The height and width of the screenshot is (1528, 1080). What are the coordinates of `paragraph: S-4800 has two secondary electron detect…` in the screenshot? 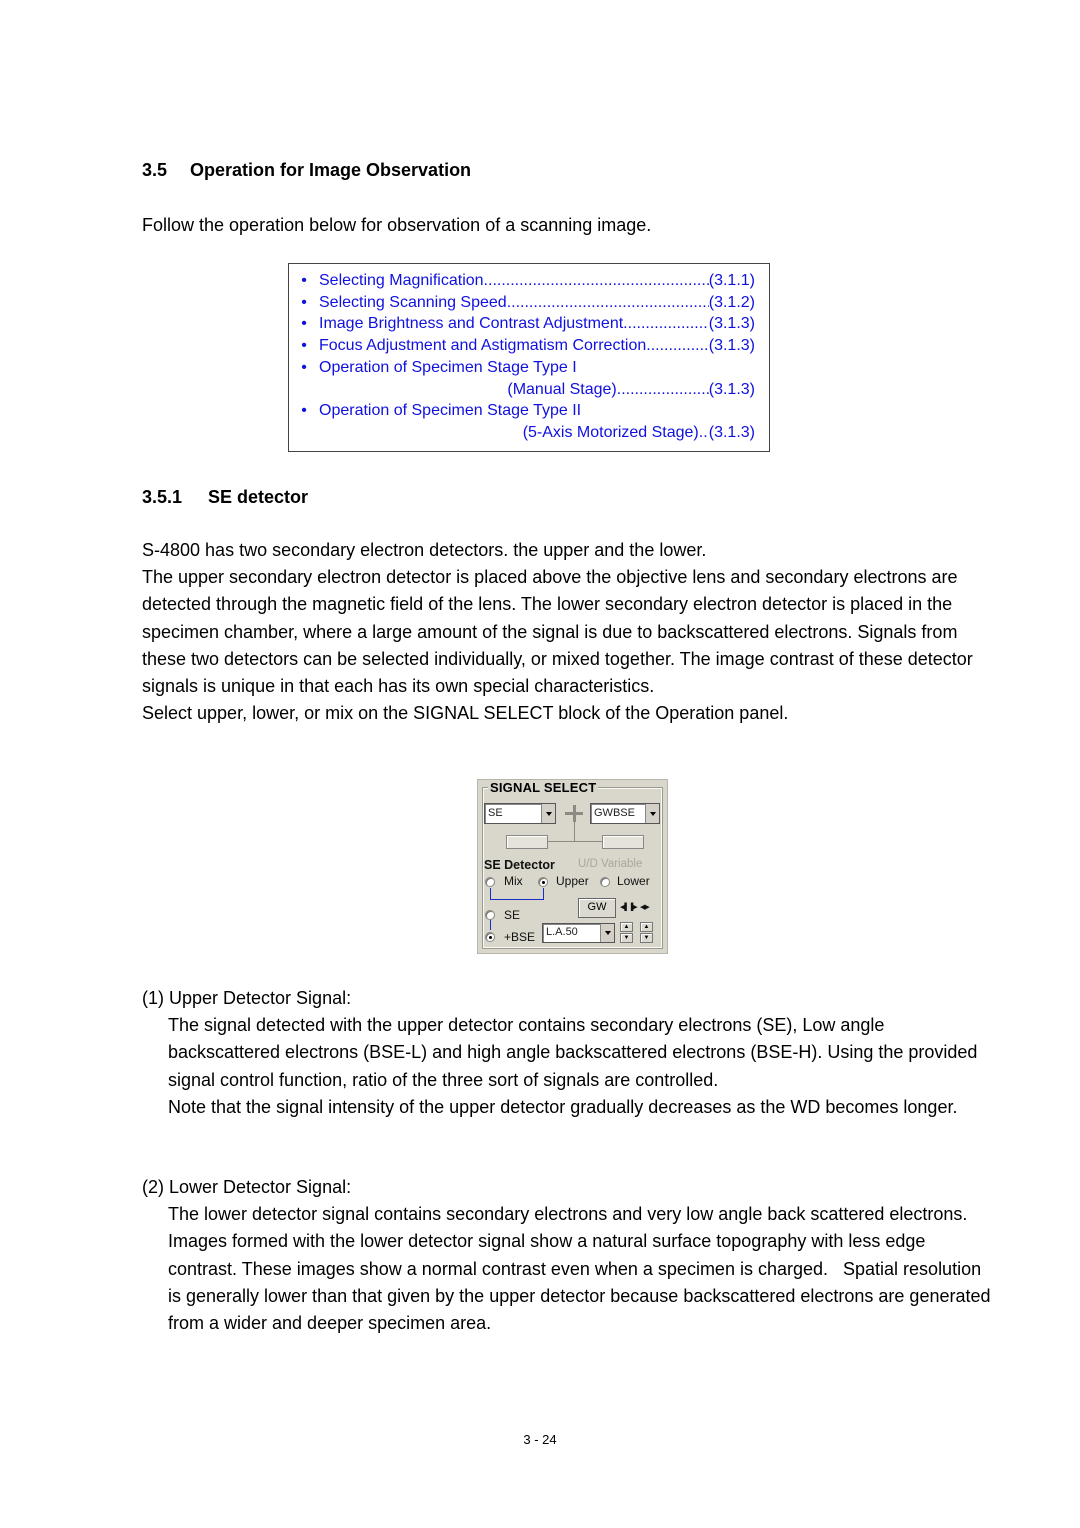 It's located at (424, 550).